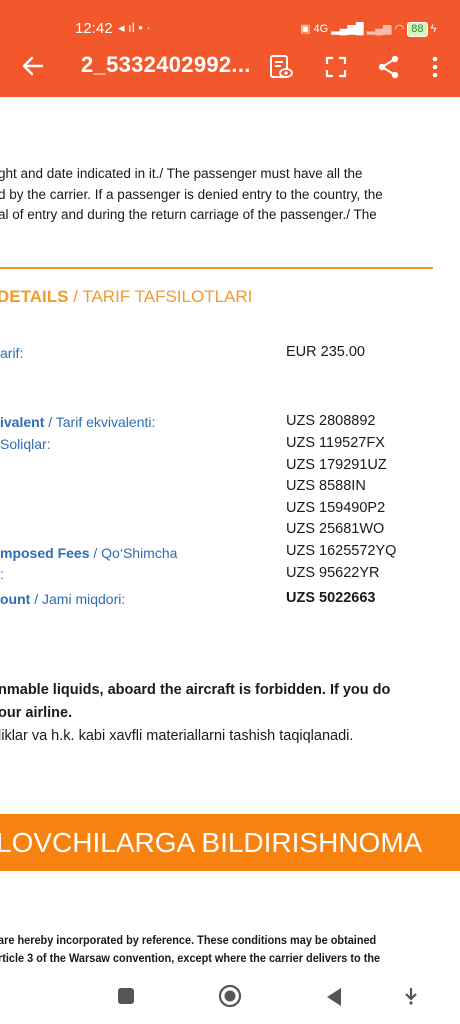 Image resolution: width=460 pixels, height=1024 pixels. Describe the element at coordinates (435, 67) in the screenshot. I see `more-options-icon` at that location.